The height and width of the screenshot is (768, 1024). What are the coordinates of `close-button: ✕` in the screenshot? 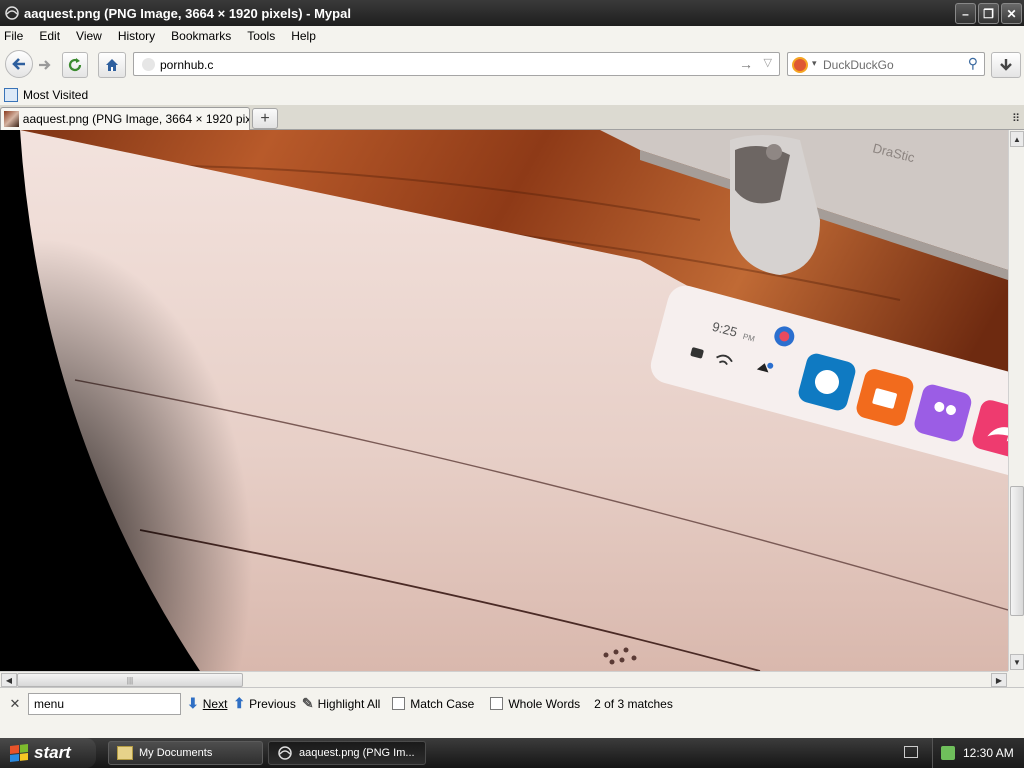 It's located at (1011, 13).